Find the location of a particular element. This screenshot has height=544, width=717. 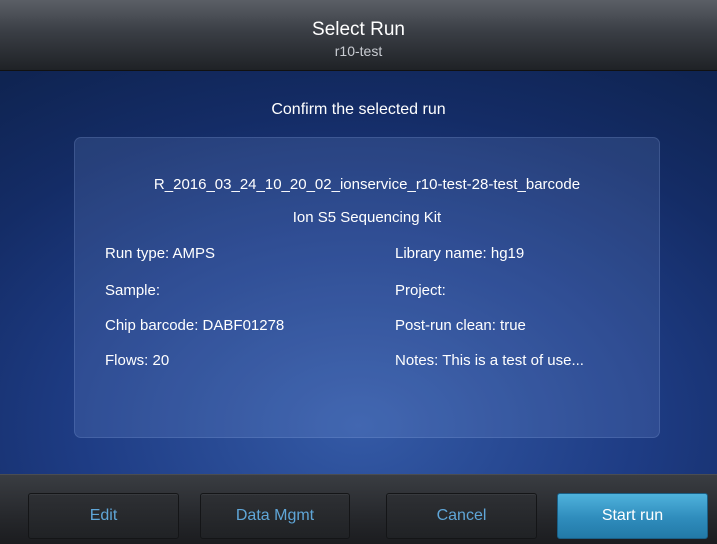

page-title: Select Run is located at coordinates (358, 29).